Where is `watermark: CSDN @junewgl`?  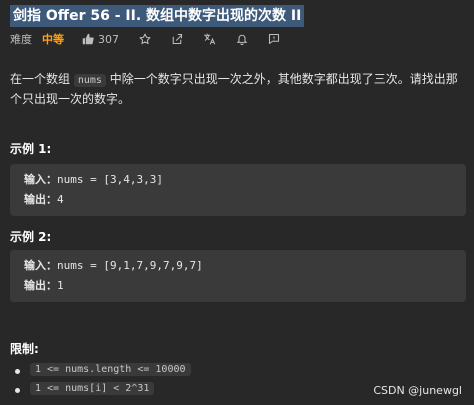 watermark: CSDN @junewgl is located at coordinates (417, 390).